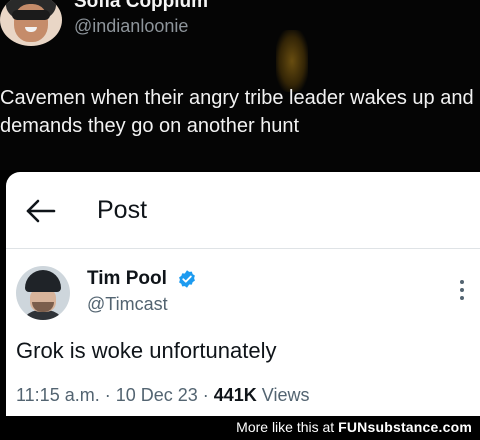 The image size is (480, 440). I want to click on author-handle: @indianloonie, so click(131, 26).